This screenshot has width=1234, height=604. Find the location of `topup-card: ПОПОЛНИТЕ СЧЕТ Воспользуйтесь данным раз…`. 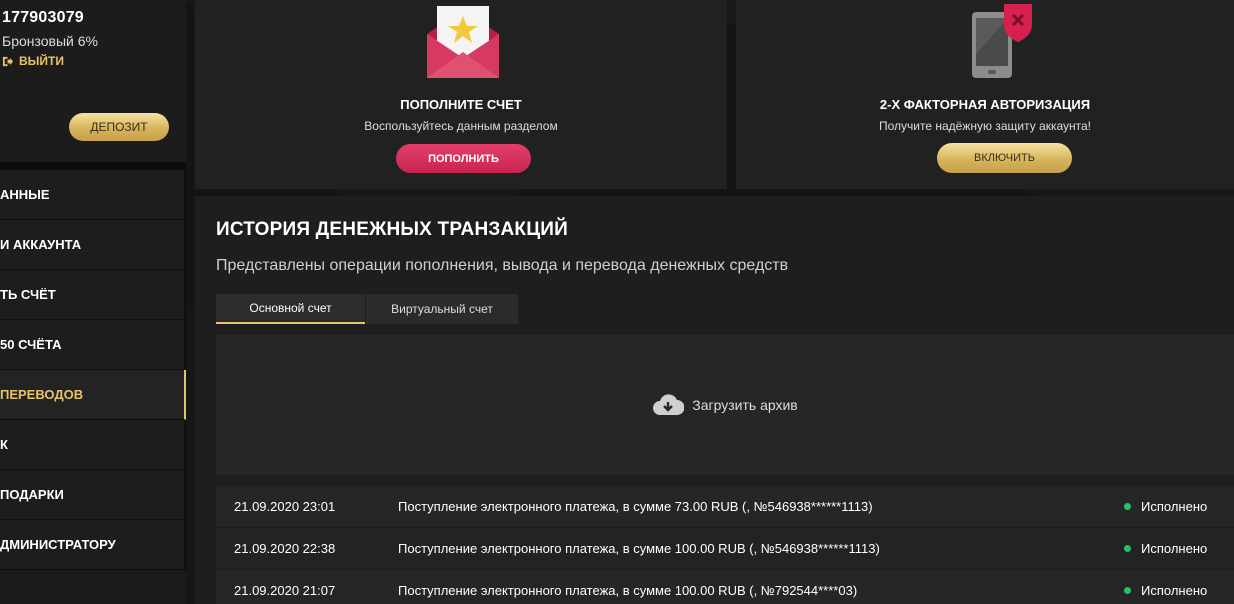

topup-card: ПОПОЛНИТЕ СЧЕТ Воспользуйтесь данным раз… is located at coordinates (461, 94).